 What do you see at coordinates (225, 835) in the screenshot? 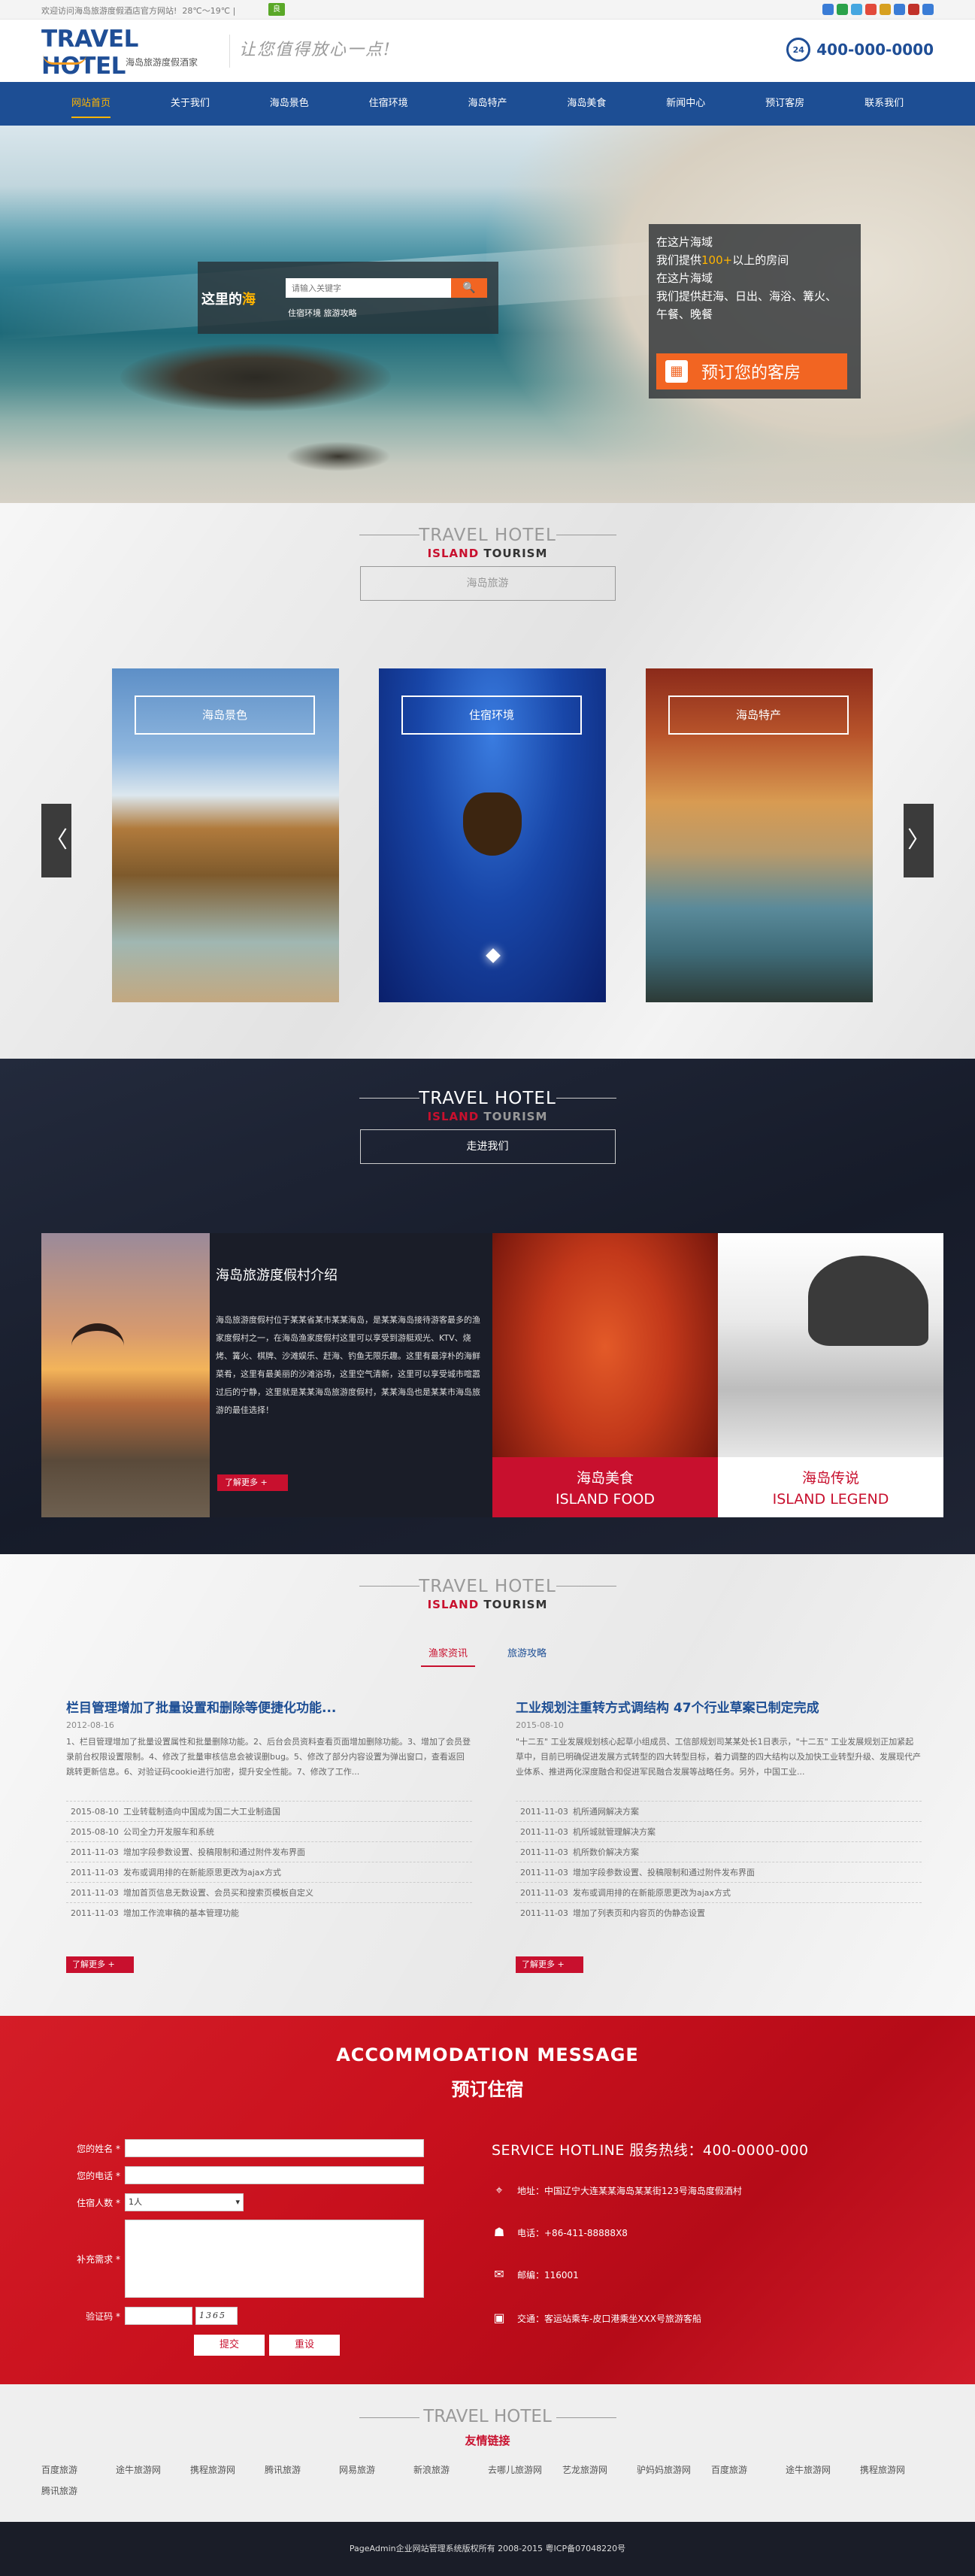
I see `scenery-card: 海岛景色` at bounding box center [225, 835].